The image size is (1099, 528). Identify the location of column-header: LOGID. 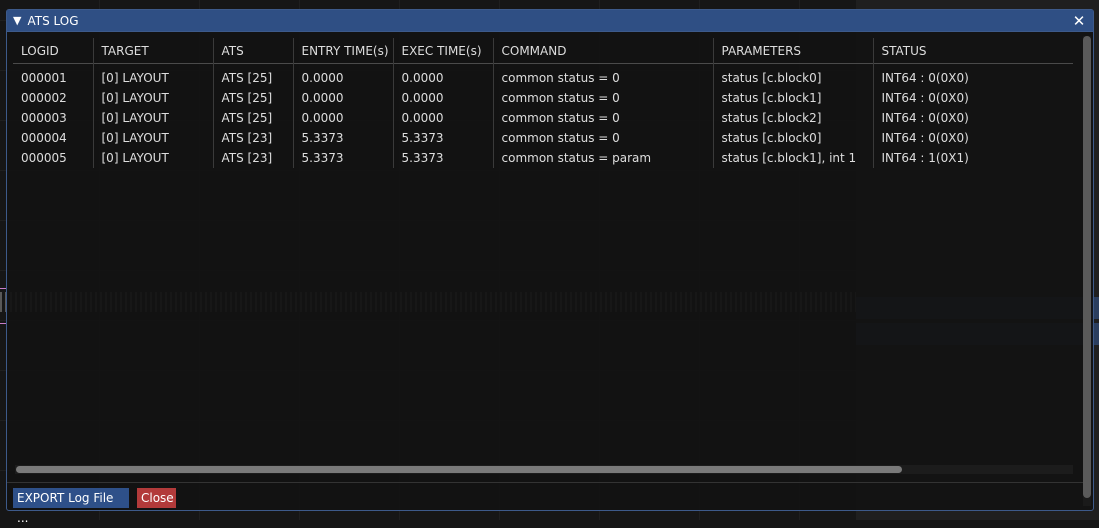
(53, 51).